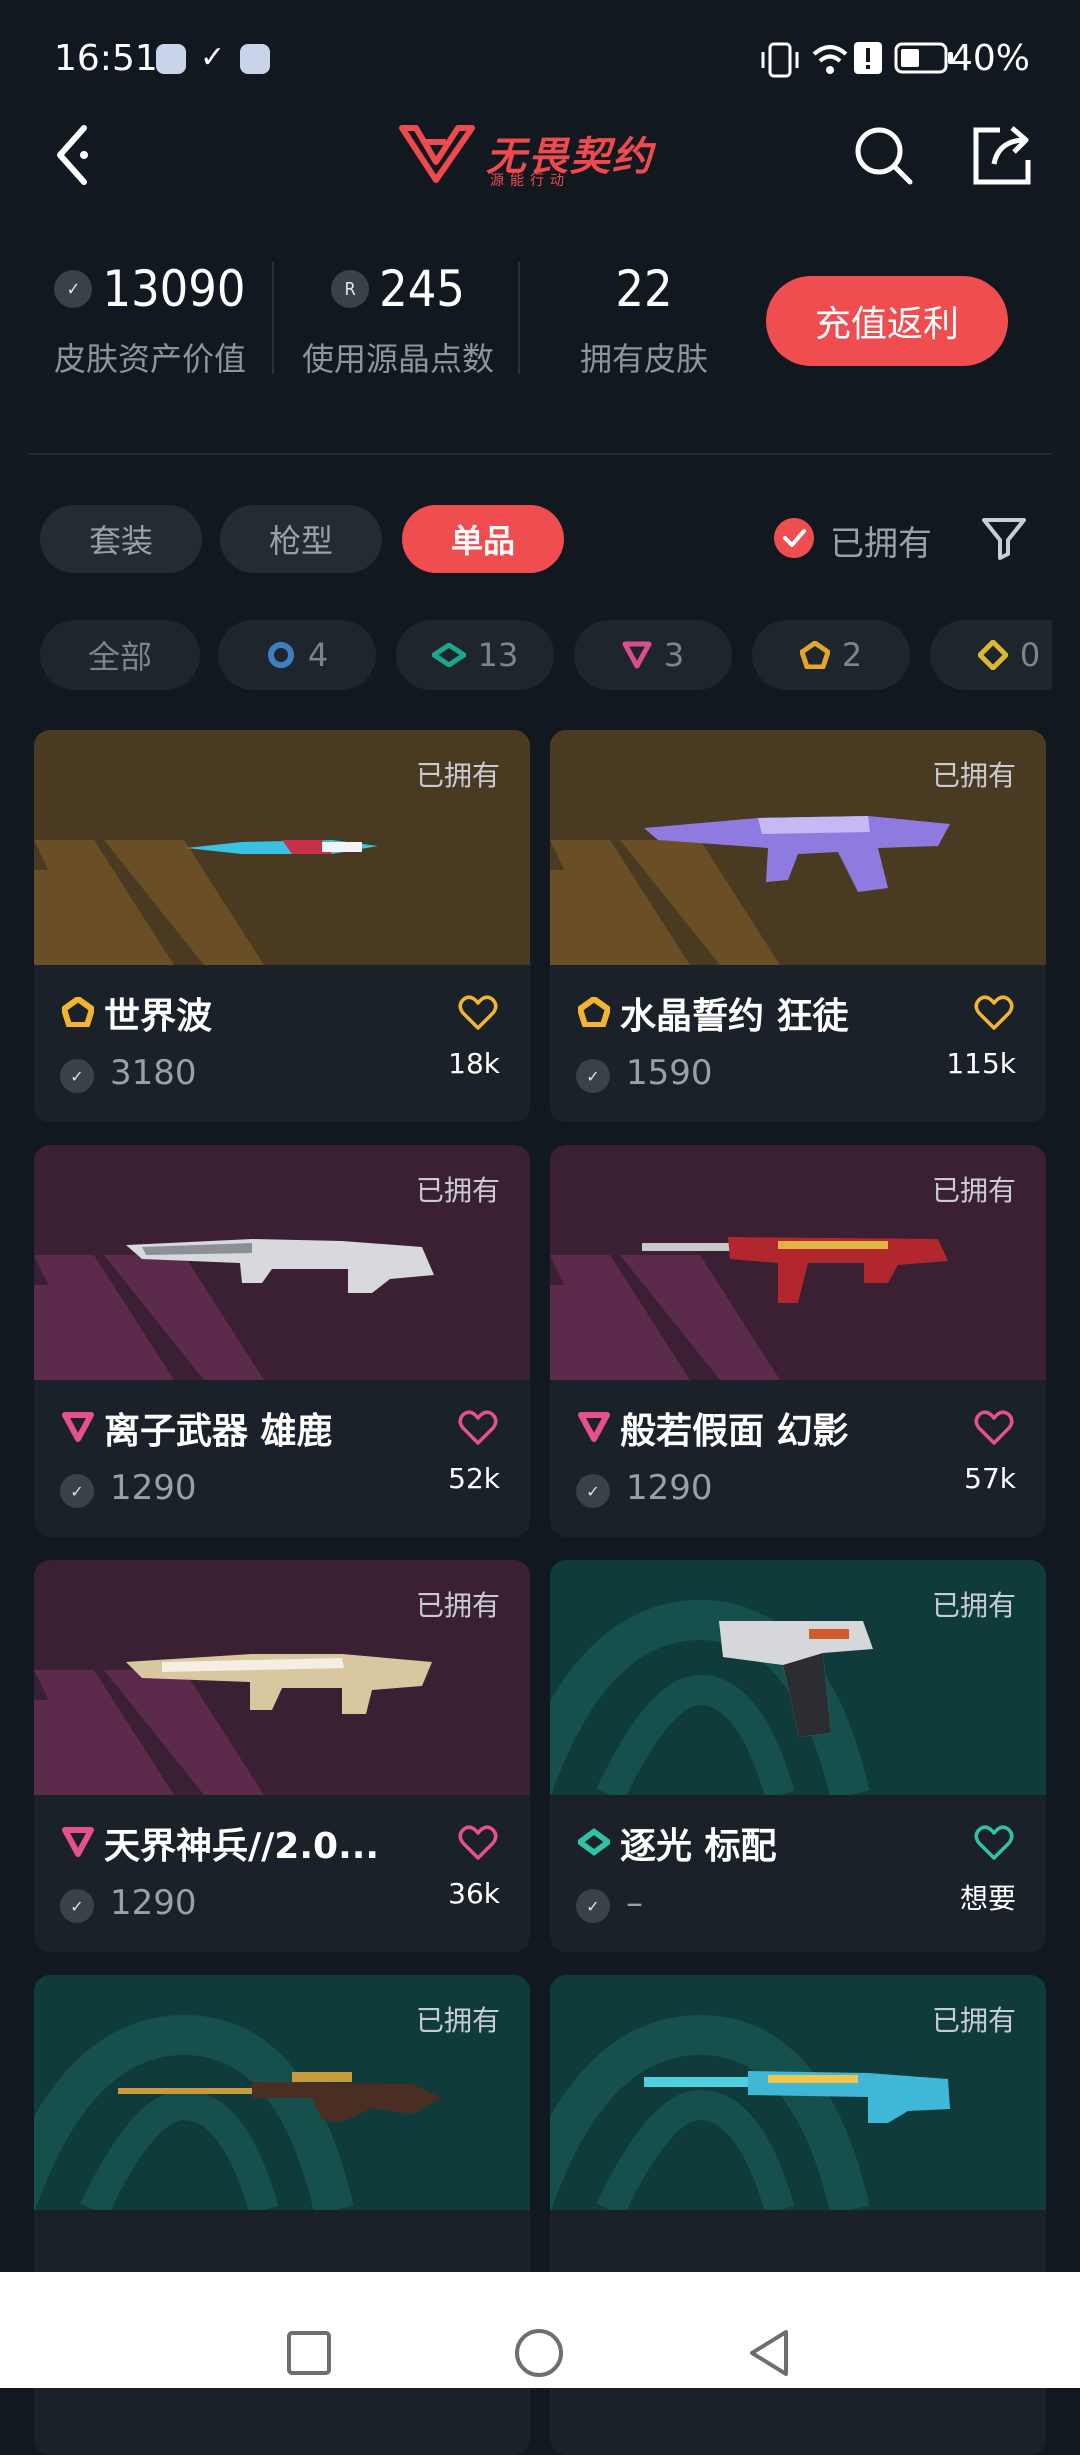 Image resolution: width=1080 pixels, height=2455 pixels. Describe the element at coordinates (150, 320) in the screenshot. I see `stat-skin-value: ✓ 13090 皮肤资产价值` at that location.